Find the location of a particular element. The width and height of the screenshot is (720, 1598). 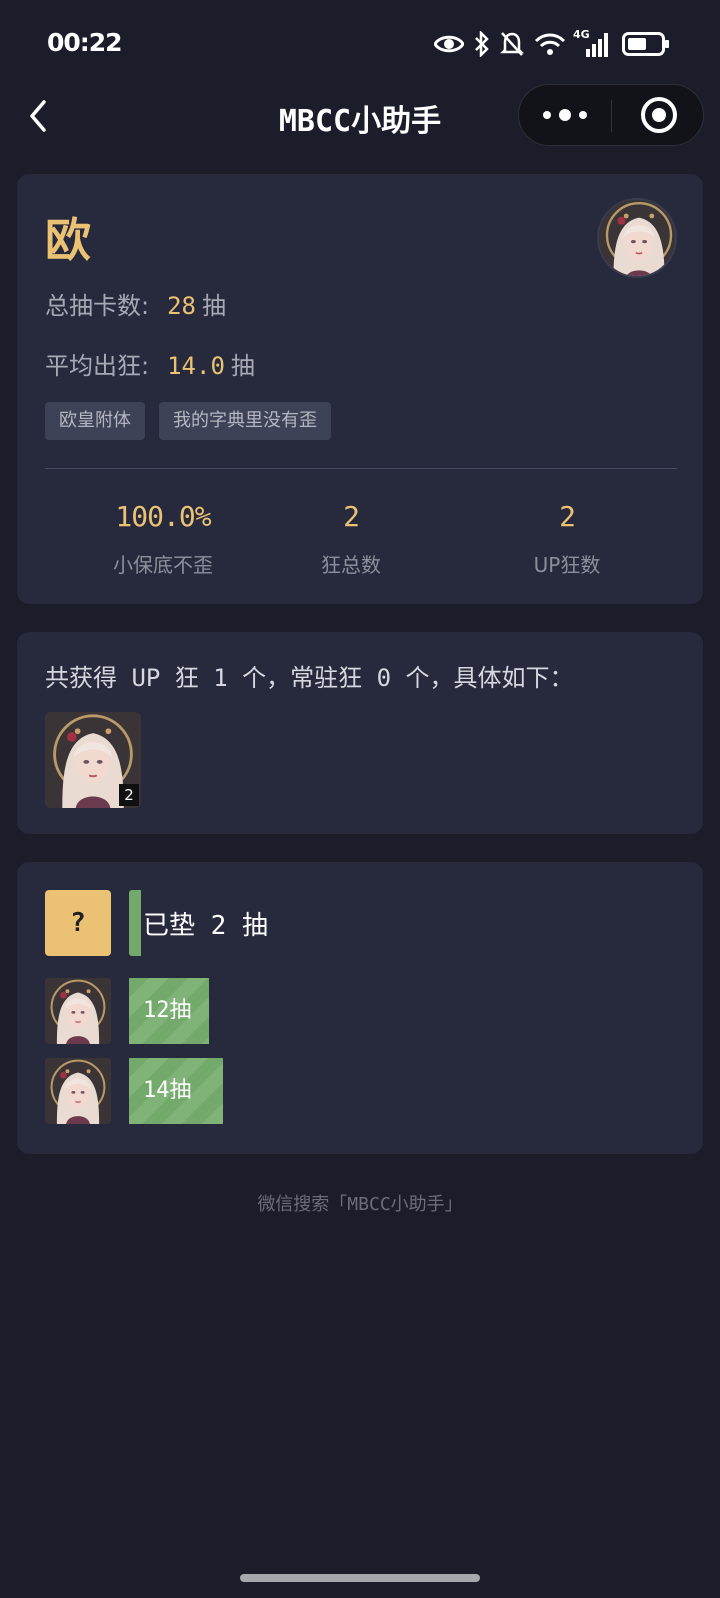

wifi-icon is located at coordinates (550, 44).